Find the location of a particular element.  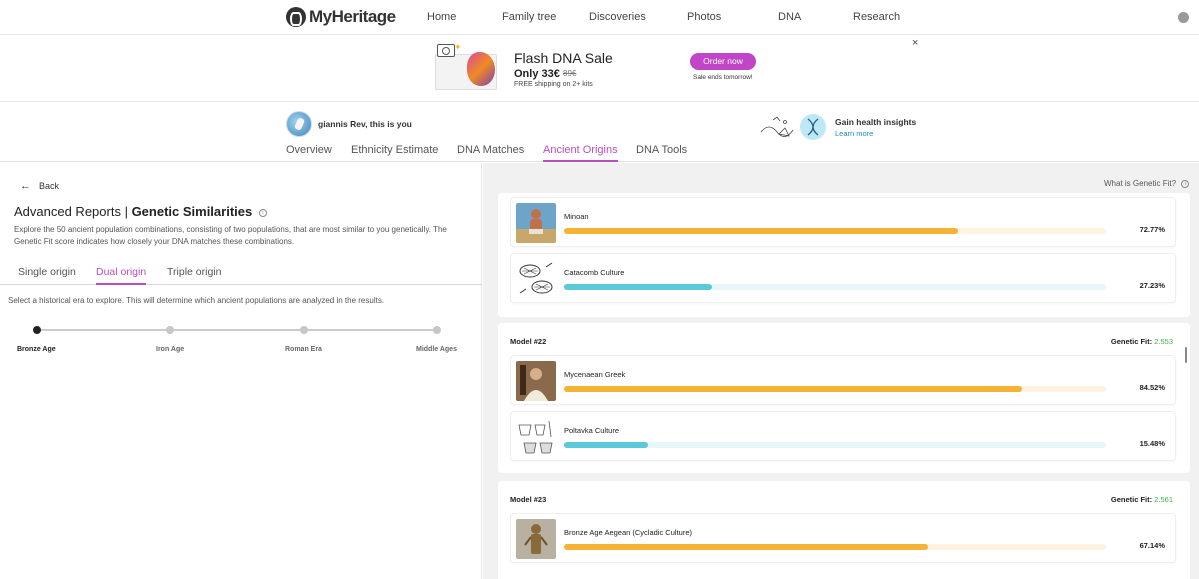

sale-price: Only 33€ is located at coordinates (537, 74).